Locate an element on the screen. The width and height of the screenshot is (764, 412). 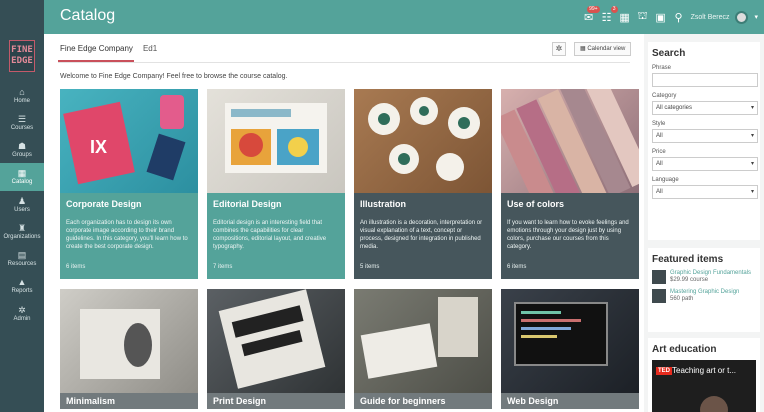
illustration-thumbnail is located at coordinates (424, 139).